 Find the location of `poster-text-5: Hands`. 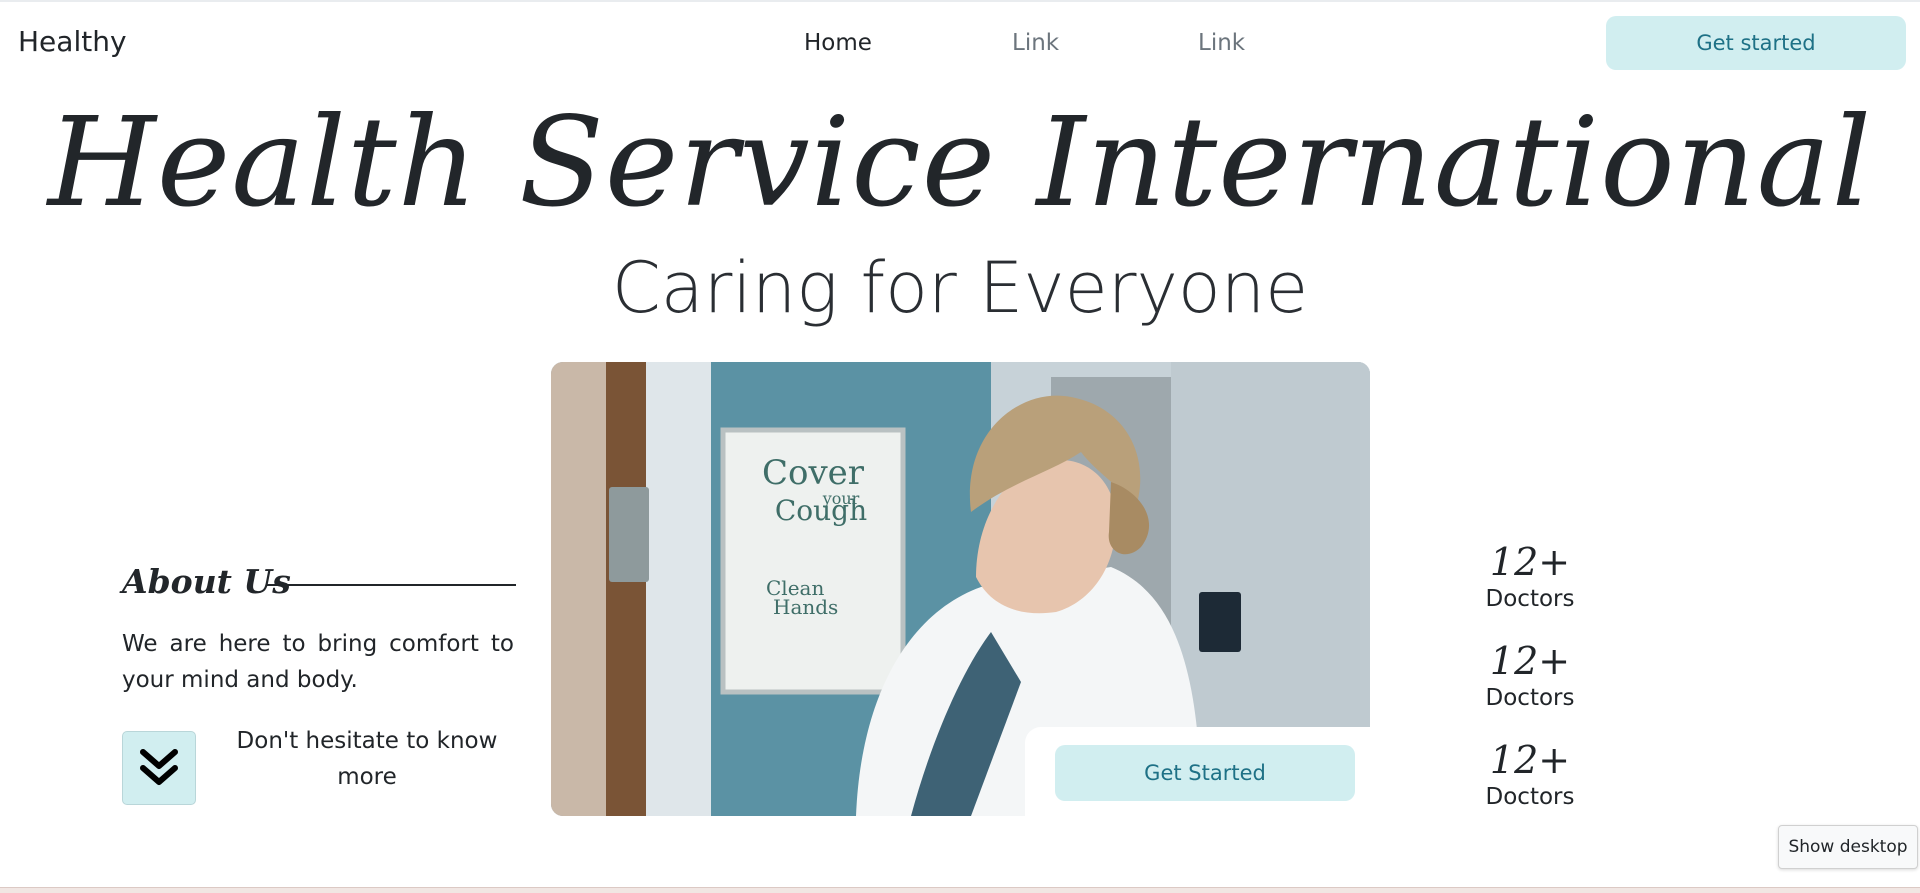

poster-text-5: Hands is located at coordinates (805, 607).